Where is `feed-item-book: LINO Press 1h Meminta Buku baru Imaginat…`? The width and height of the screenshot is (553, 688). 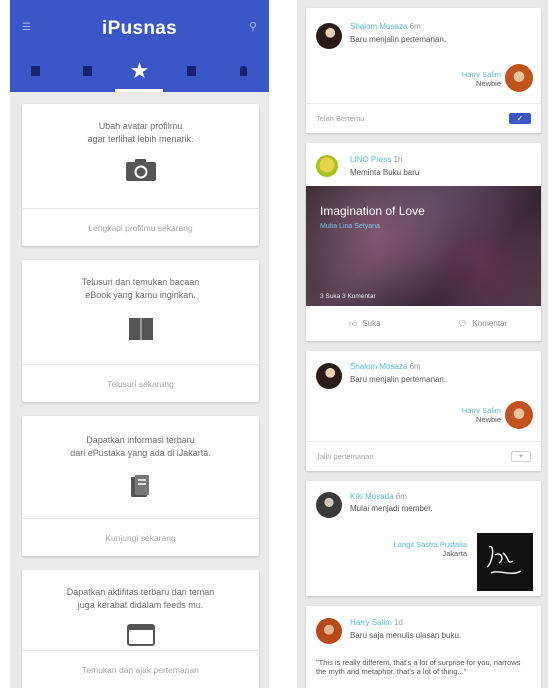 feed-item-book: LINO Press 1h Meminta Buku baru Imaginat… is located at coordinates (423, 242).